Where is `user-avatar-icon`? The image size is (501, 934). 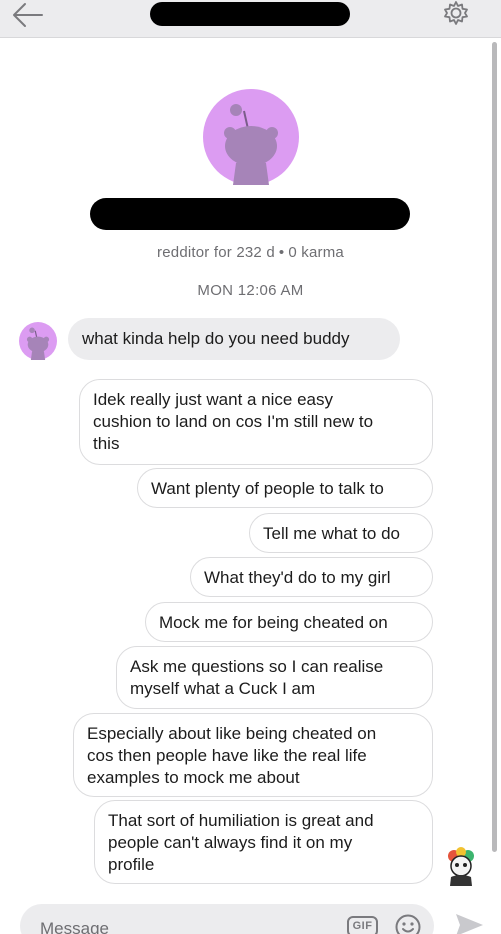
user-avatar-icon is located at coordinates (461, 866).